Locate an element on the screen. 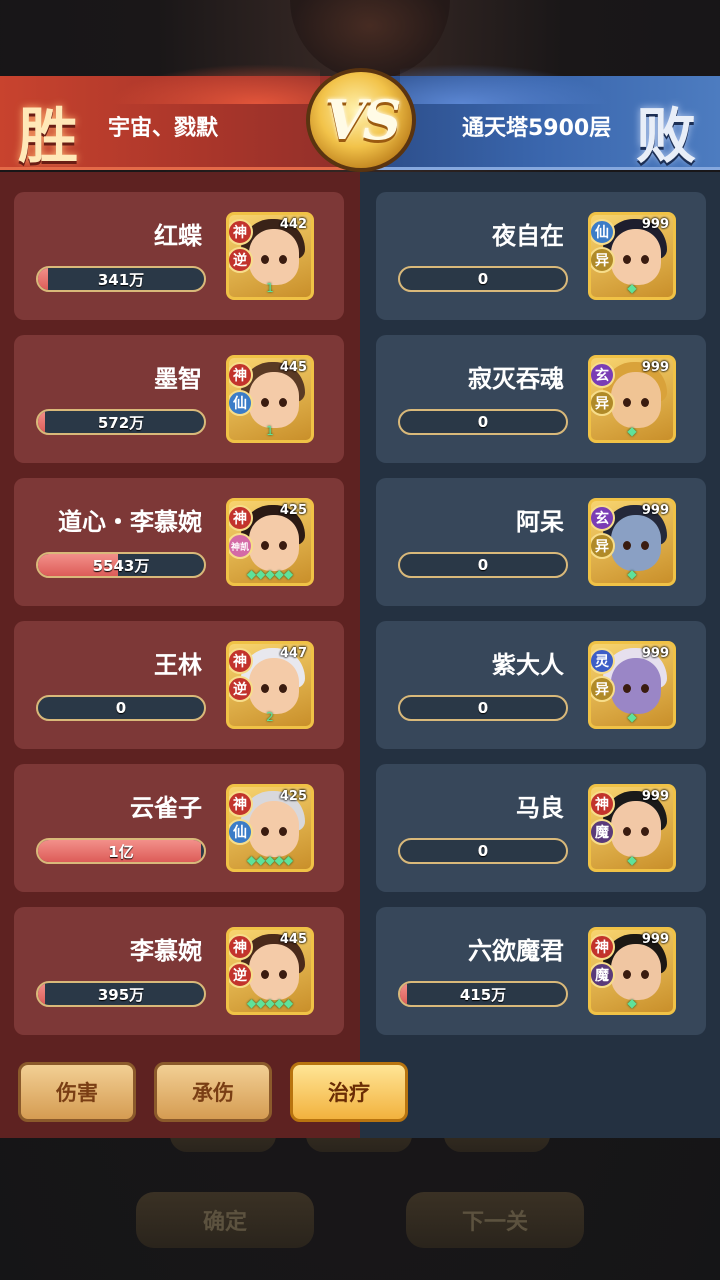 This screenshot has height=1280, width=720. left-hero-value-text: 341万 is located at coordinates (121, 279).